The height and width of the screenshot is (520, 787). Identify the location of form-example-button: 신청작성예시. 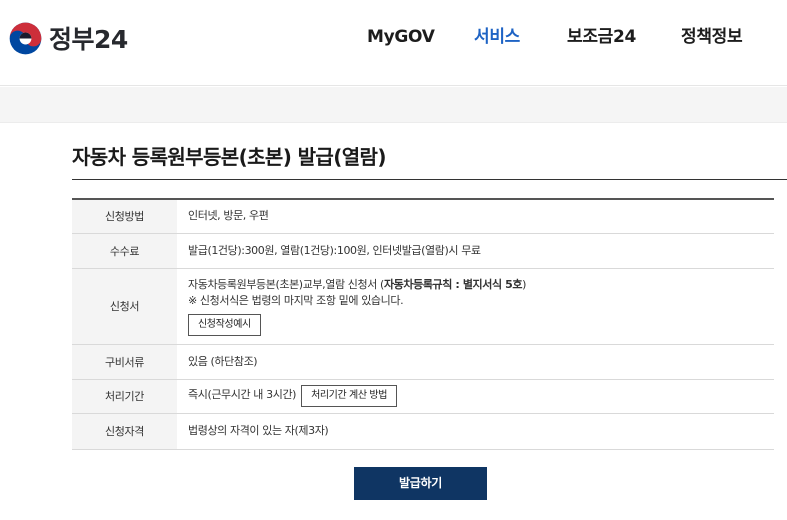
(224, 324).